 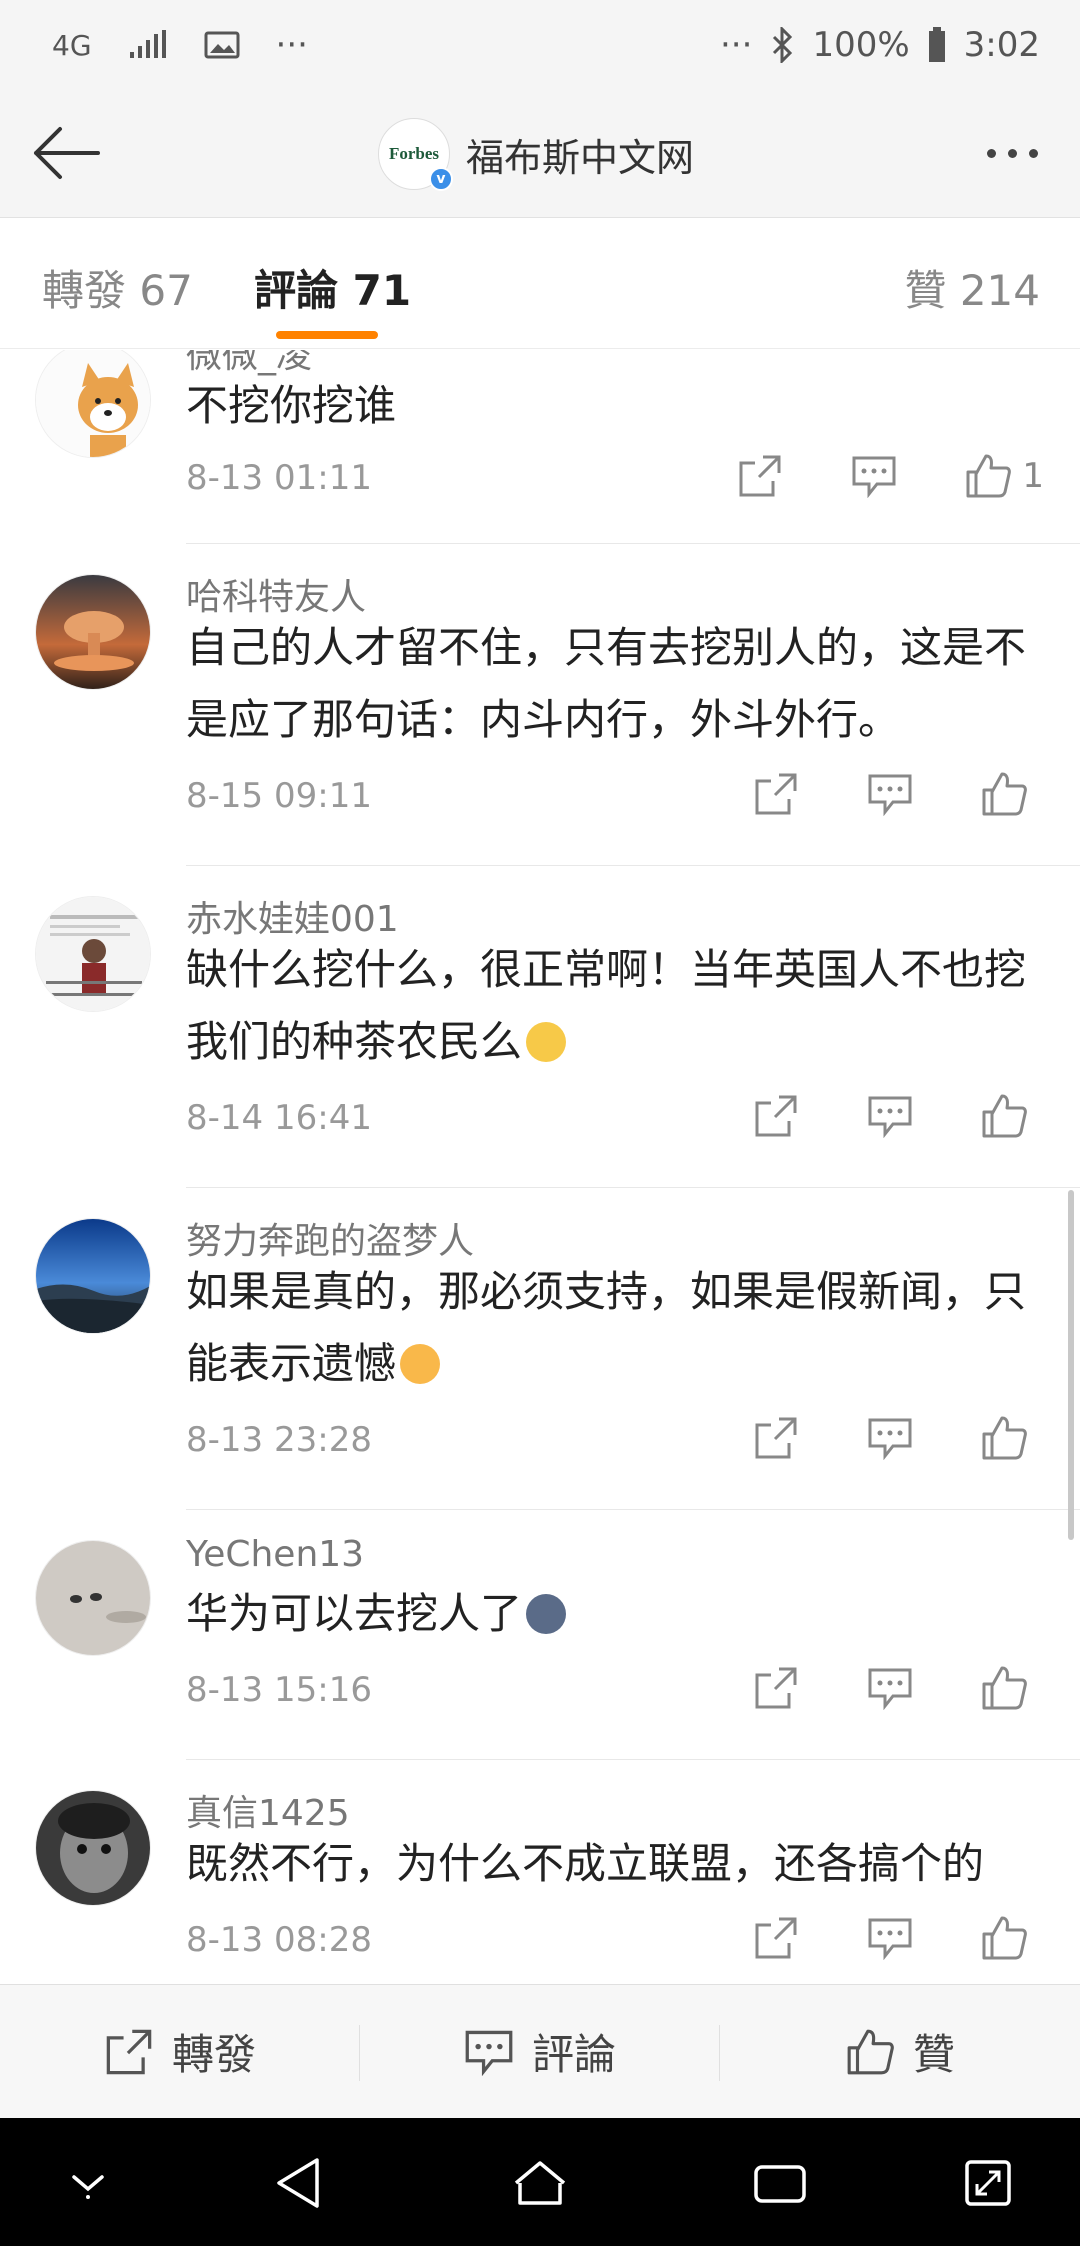 I want to click on nav-home-button, so click(x=540, y=2183).